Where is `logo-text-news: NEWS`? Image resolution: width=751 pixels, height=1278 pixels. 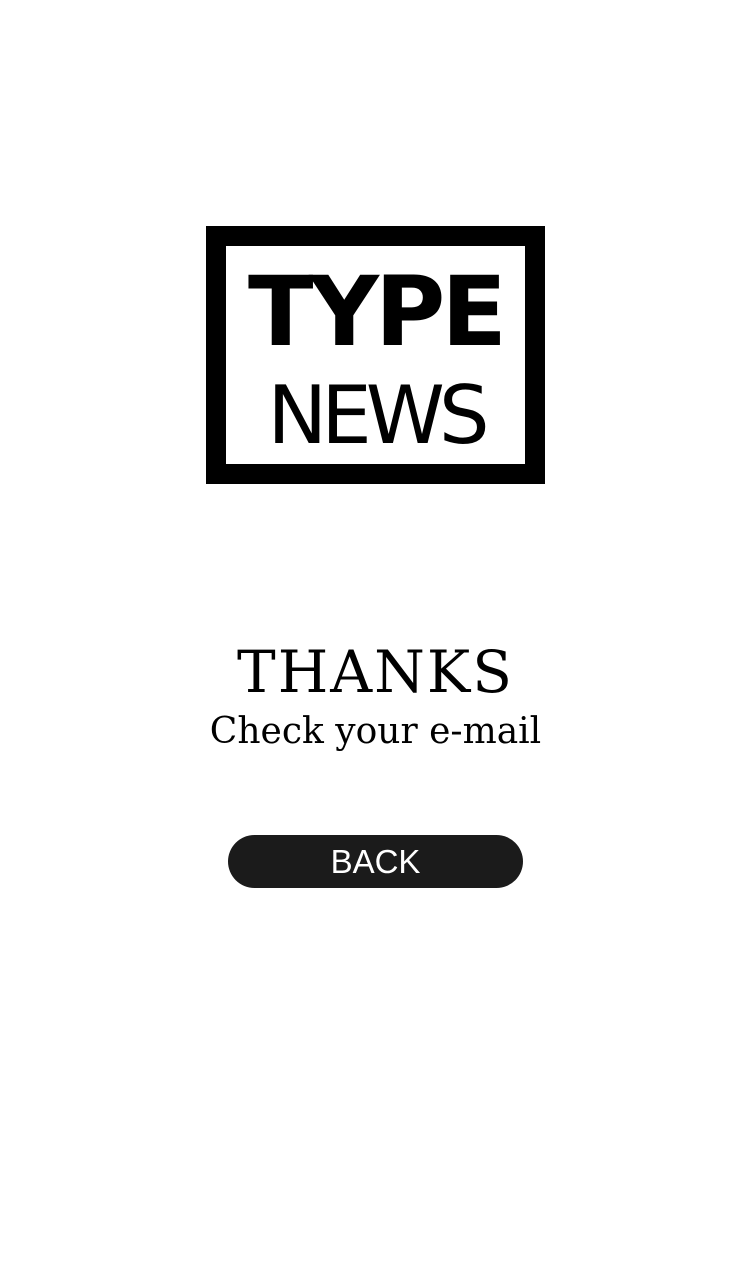 logo-text-news: NEWS is located at coordinates (378, 415).